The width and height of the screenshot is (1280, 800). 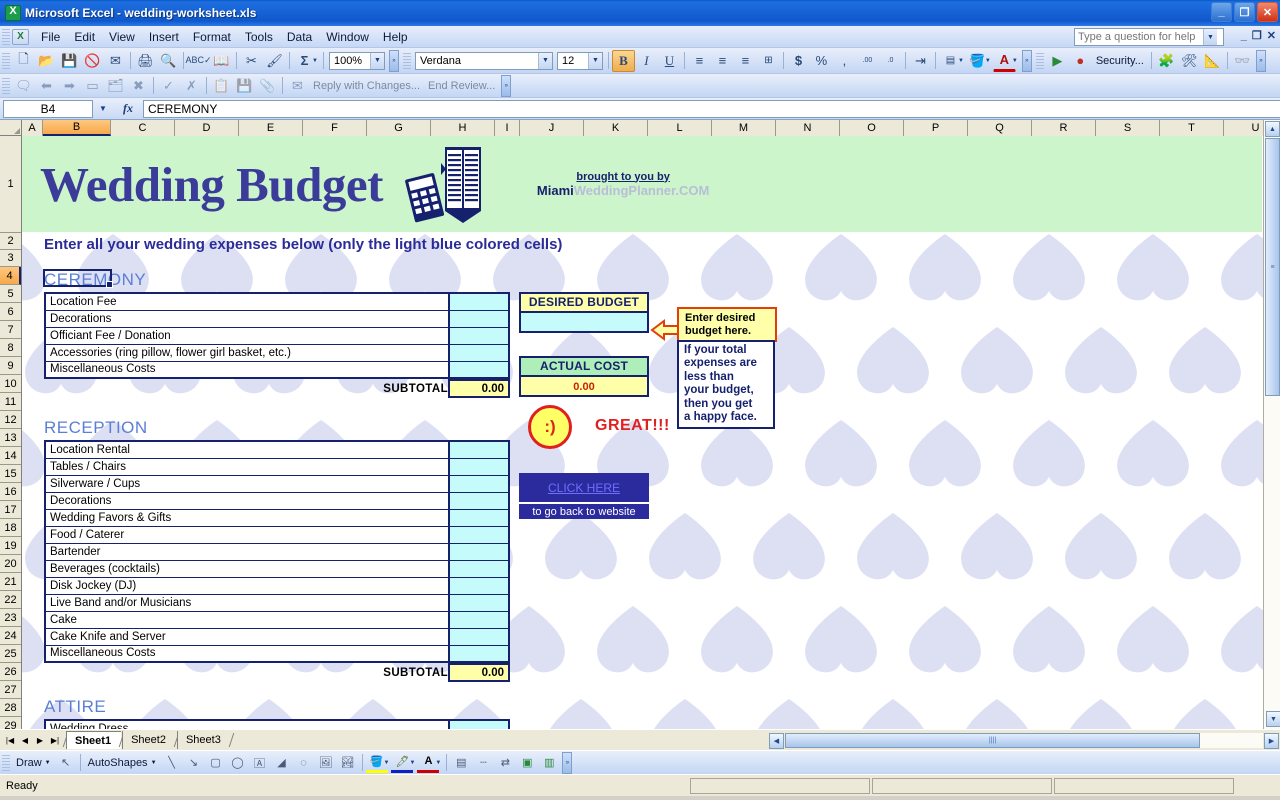 I want to click on row-header-16: 16, so click(x=10, y=492).